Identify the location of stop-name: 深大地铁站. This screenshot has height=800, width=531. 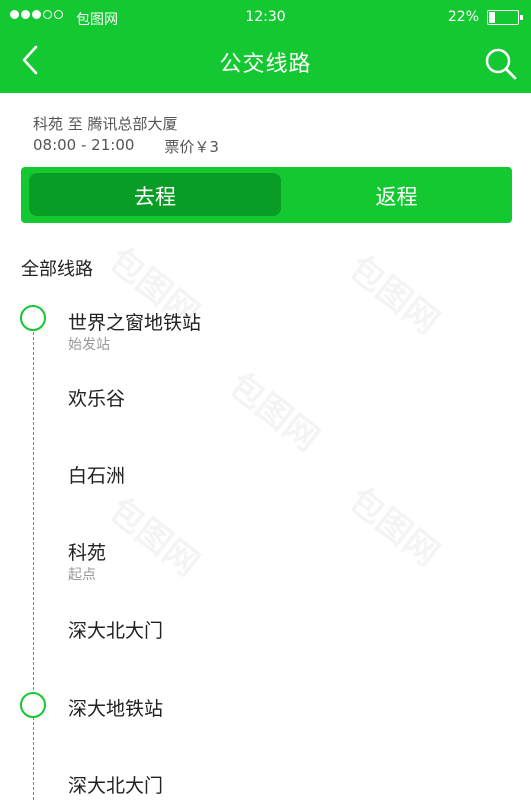
(115, 707).